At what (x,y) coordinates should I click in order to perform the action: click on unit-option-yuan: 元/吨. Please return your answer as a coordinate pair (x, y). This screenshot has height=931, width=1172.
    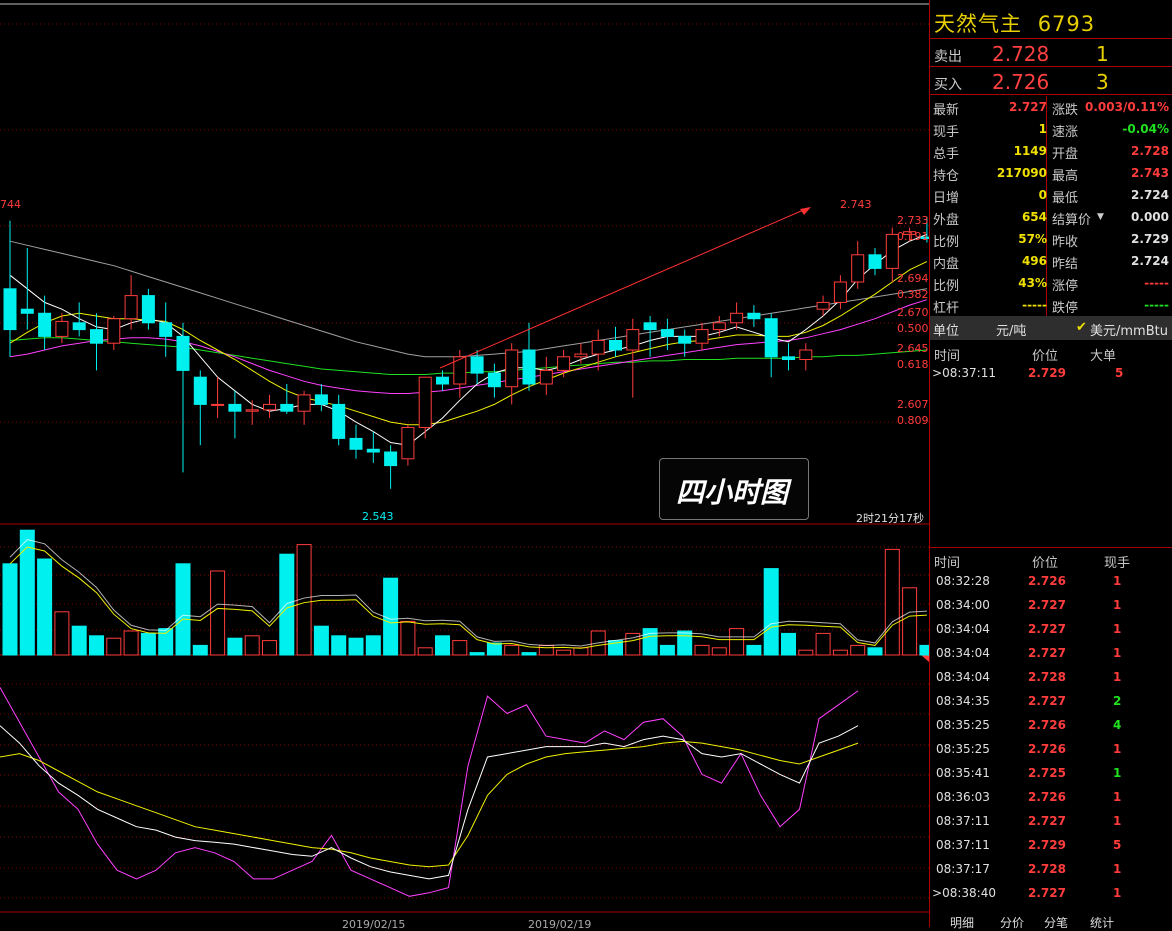
    Looking at the image, I should click on (1011, 329).